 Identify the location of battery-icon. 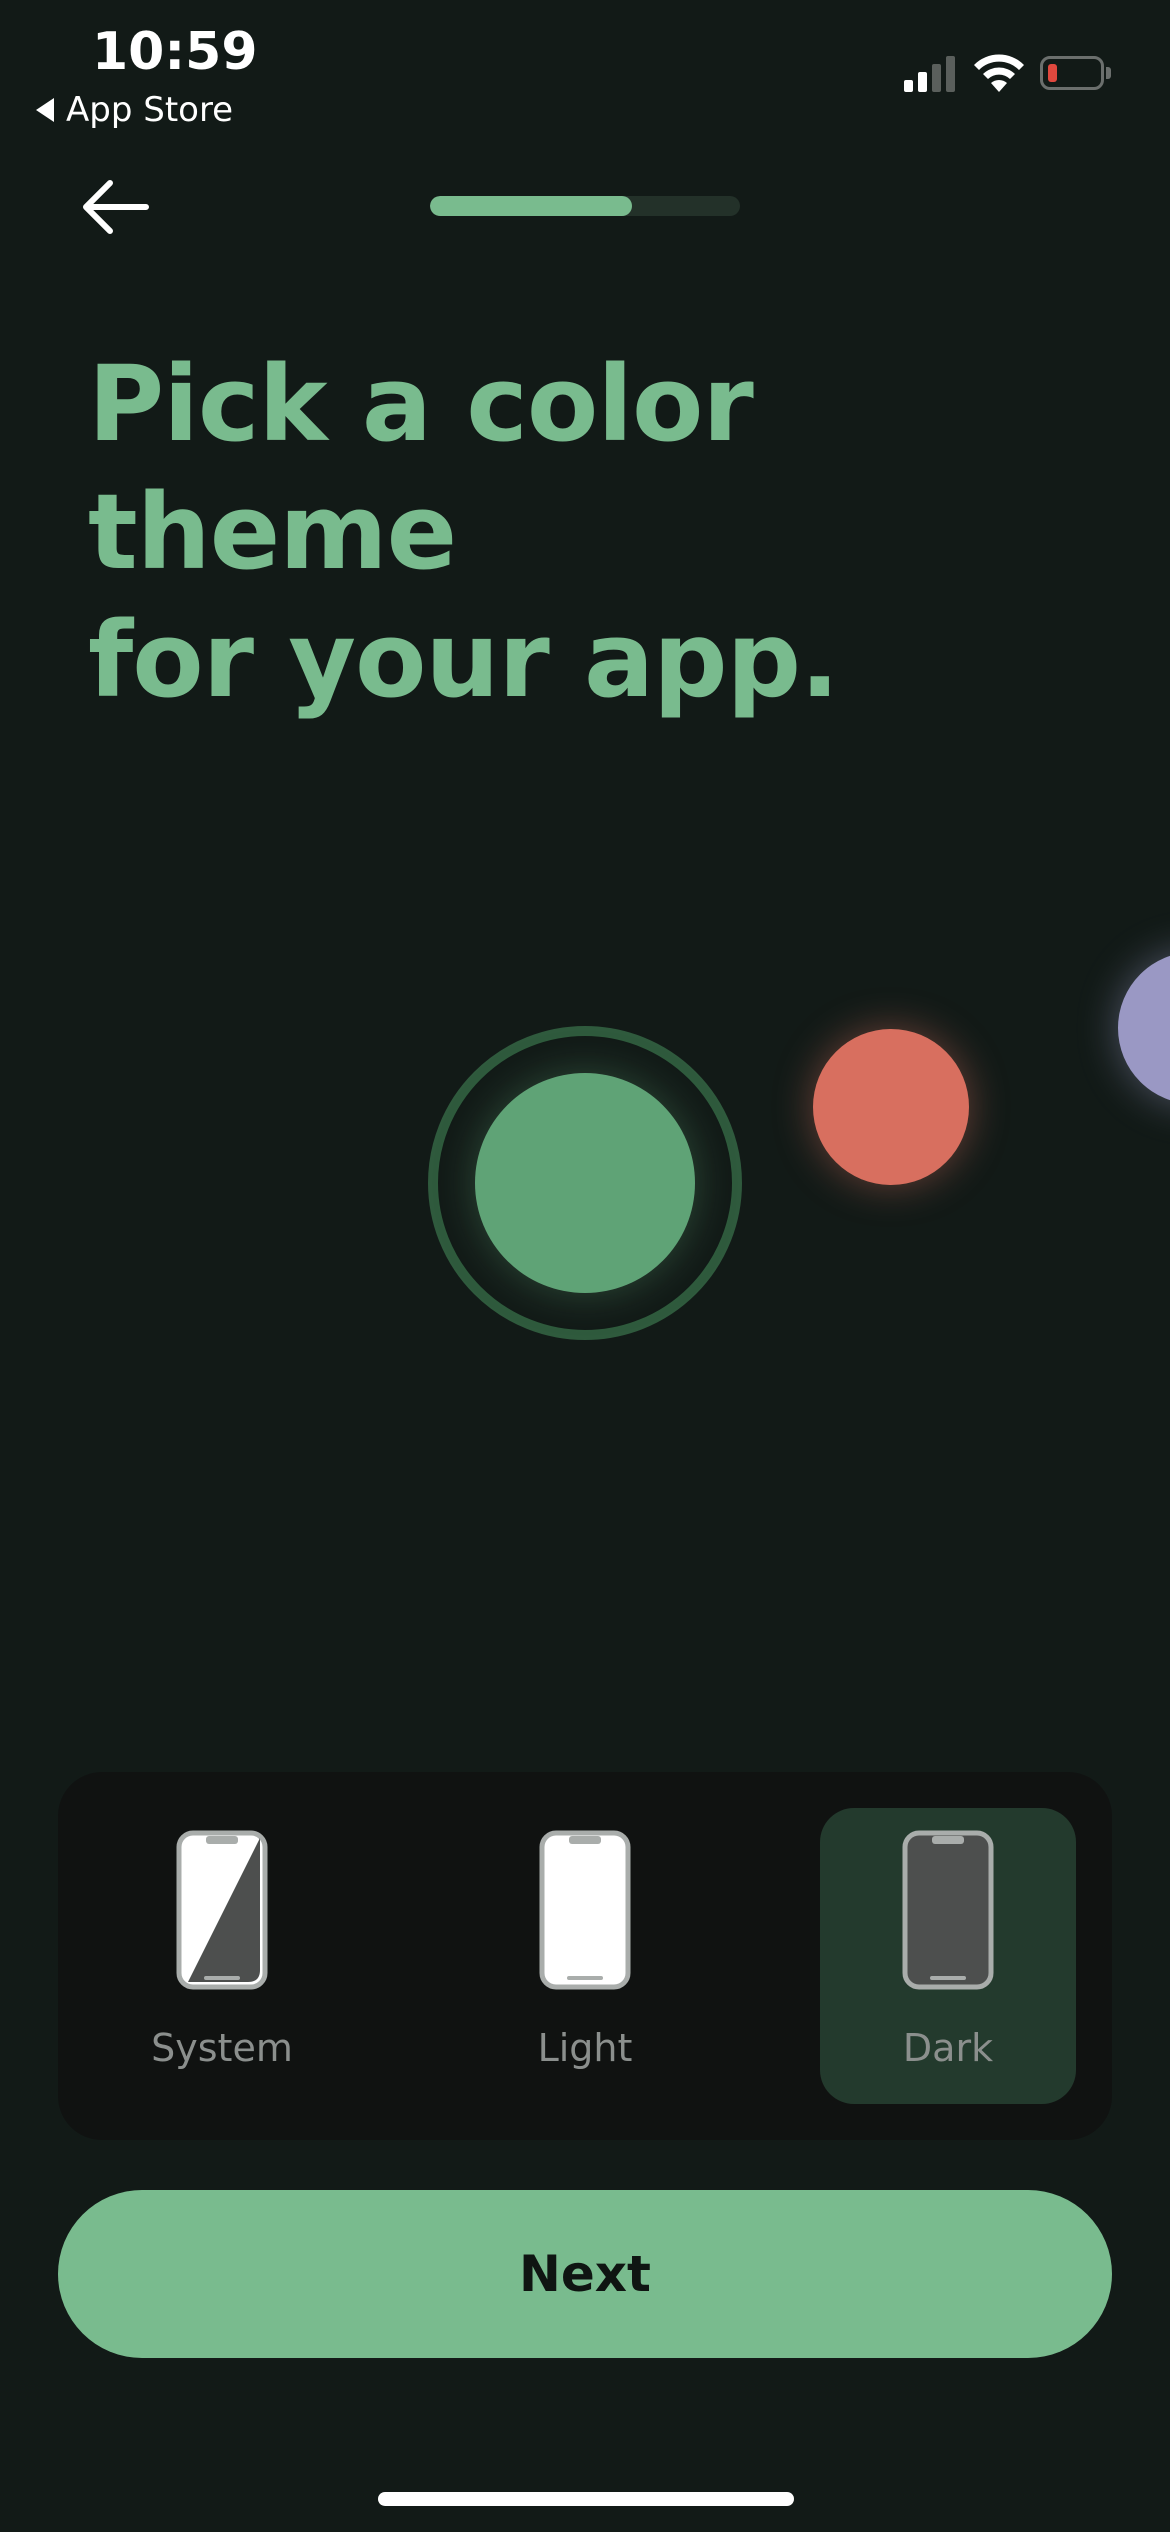
(1075, 73).